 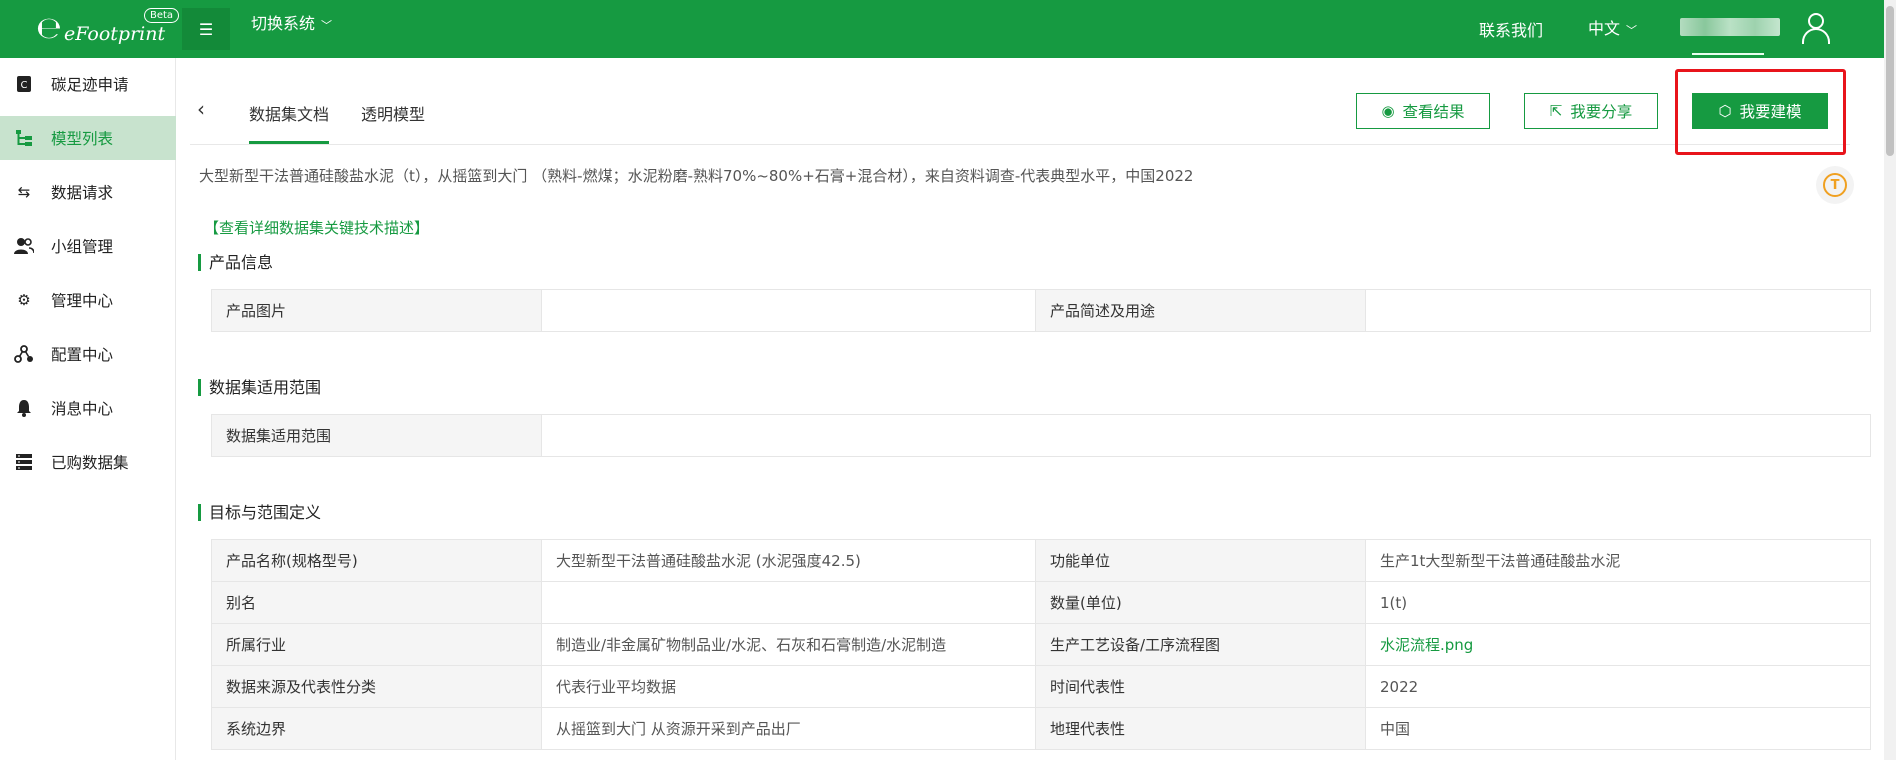 I want to click on menu-fold-icon: ☰, so click(x=206, y=29).